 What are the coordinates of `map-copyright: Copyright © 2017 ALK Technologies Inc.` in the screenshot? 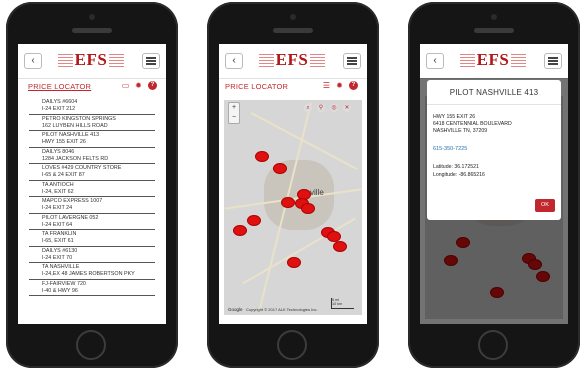 It's located at (282, 309).